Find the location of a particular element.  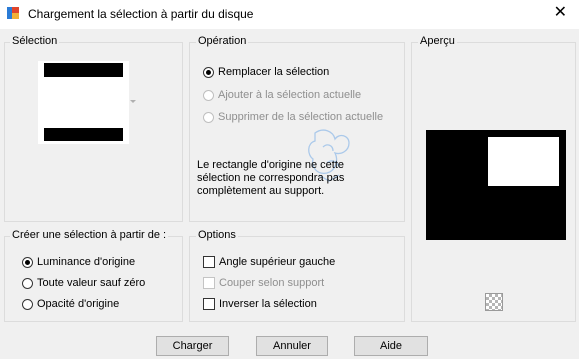

help-button: Aide is located at coordinates (391, 346).